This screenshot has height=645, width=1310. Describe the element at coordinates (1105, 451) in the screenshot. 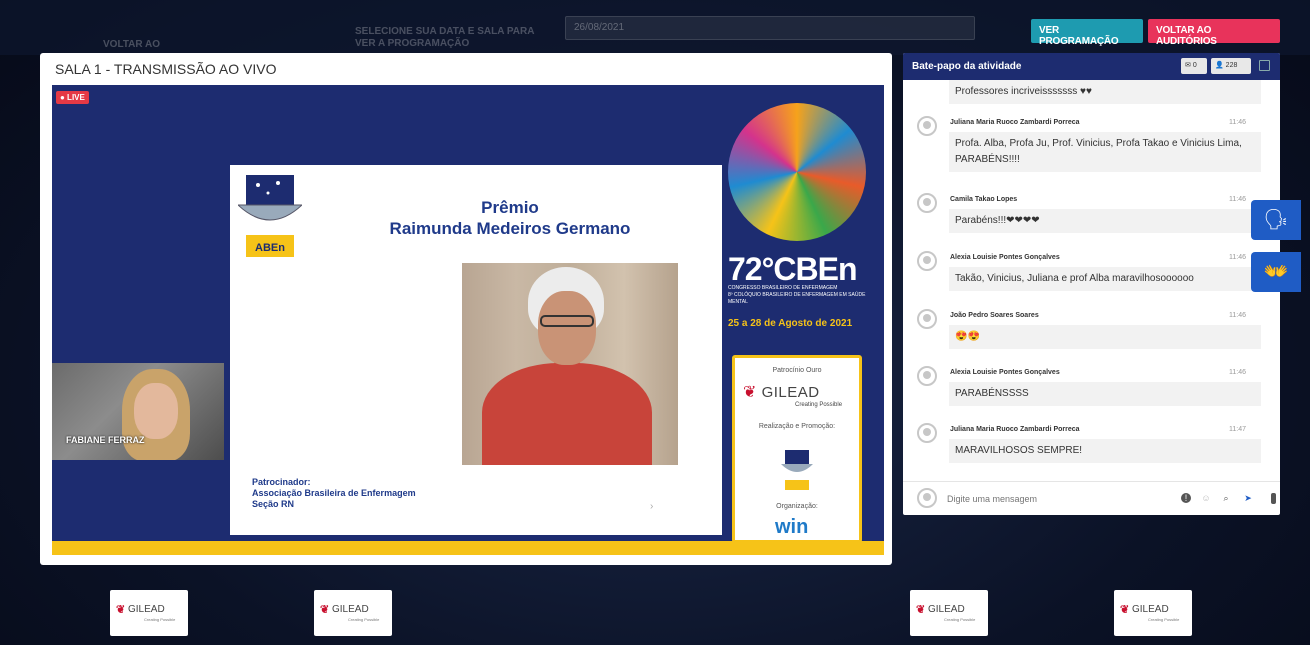

I see `message-text: MARAVILHOSOS SEMPRE!` at that location.